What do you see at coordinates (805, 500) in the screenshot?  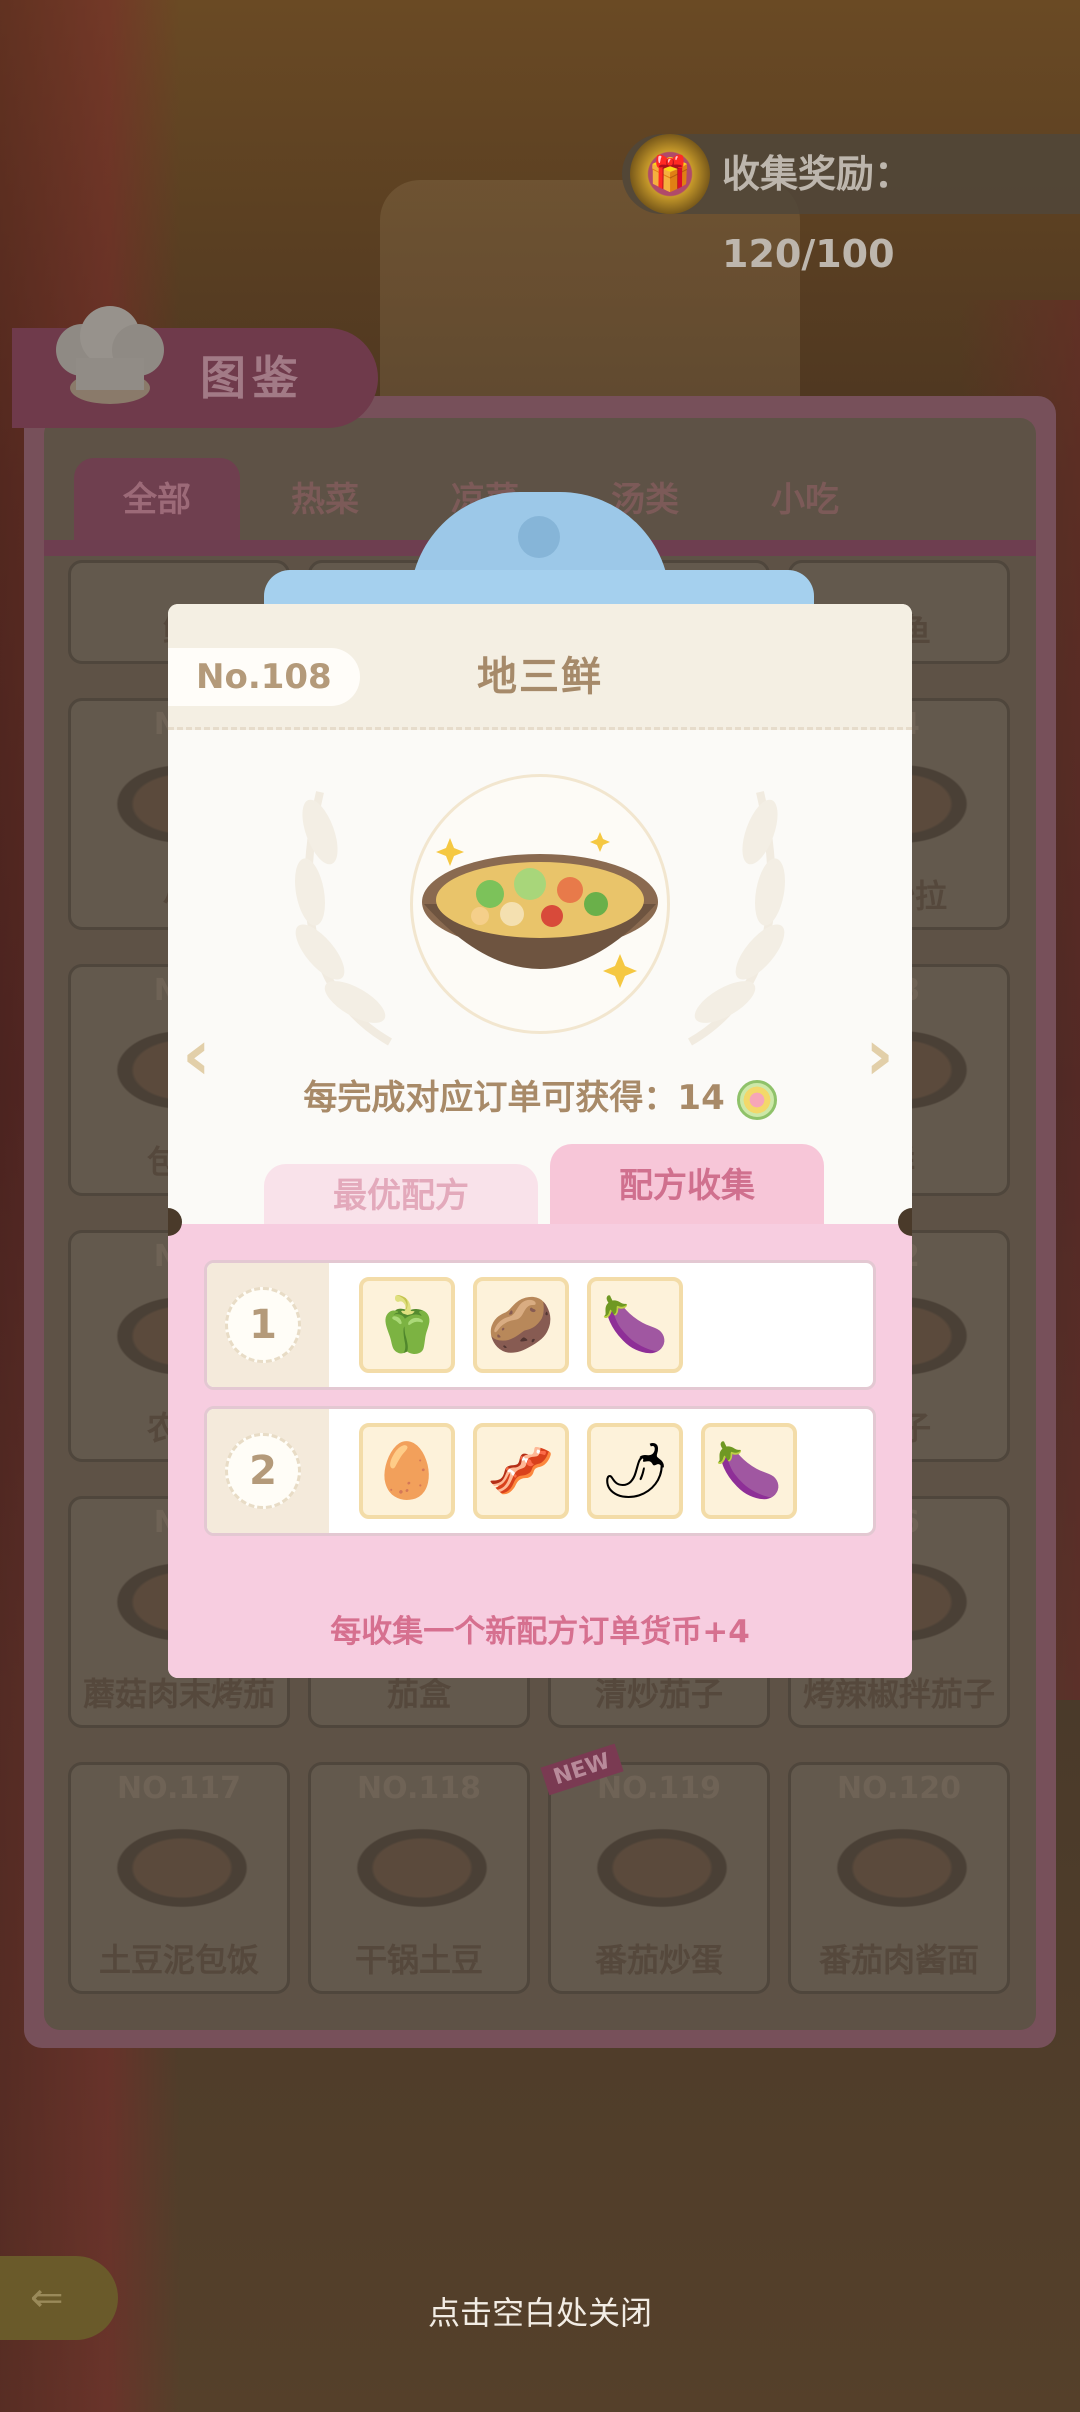 I see `tab-snacks: 小吃` at bounding box center [805, 500].